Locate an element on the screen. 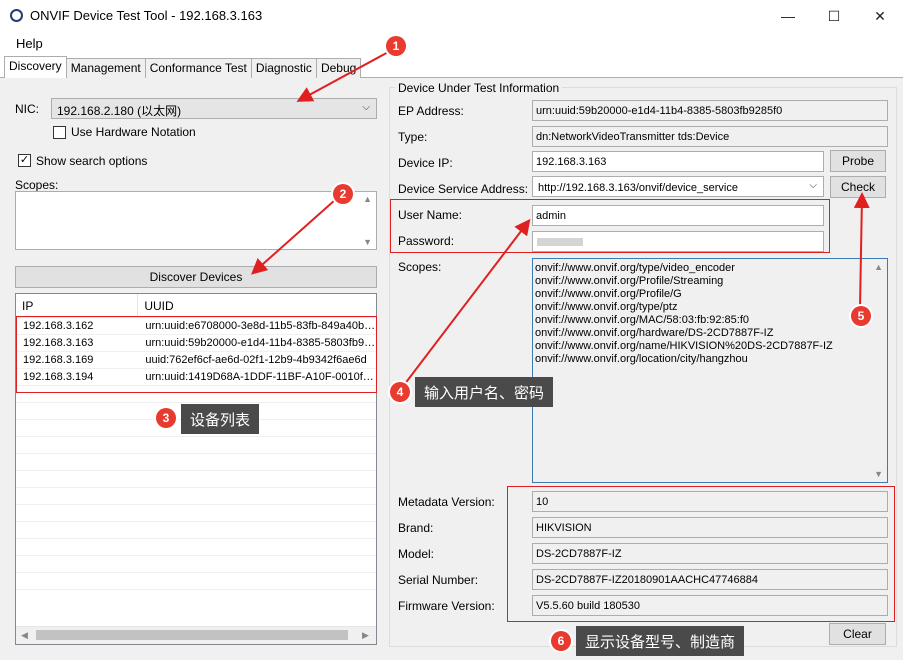 This screenshot has height=660, width=903. annotation-badge-3: 3 is located at coordinates (166, 418).